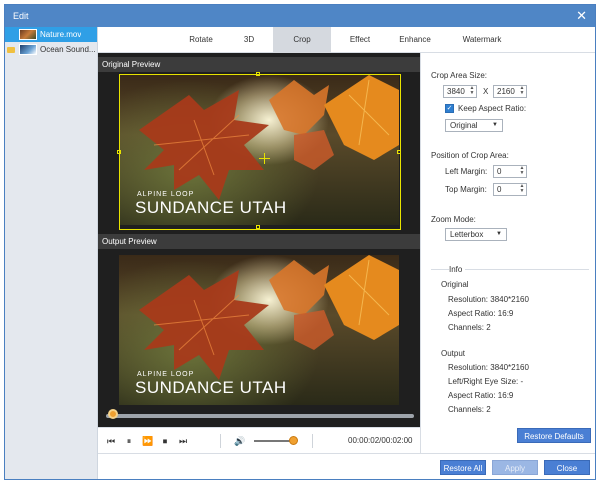  Describe the element at coordinates (581, 16) in the screenshot. I see `close-icon: ✕` at that location.